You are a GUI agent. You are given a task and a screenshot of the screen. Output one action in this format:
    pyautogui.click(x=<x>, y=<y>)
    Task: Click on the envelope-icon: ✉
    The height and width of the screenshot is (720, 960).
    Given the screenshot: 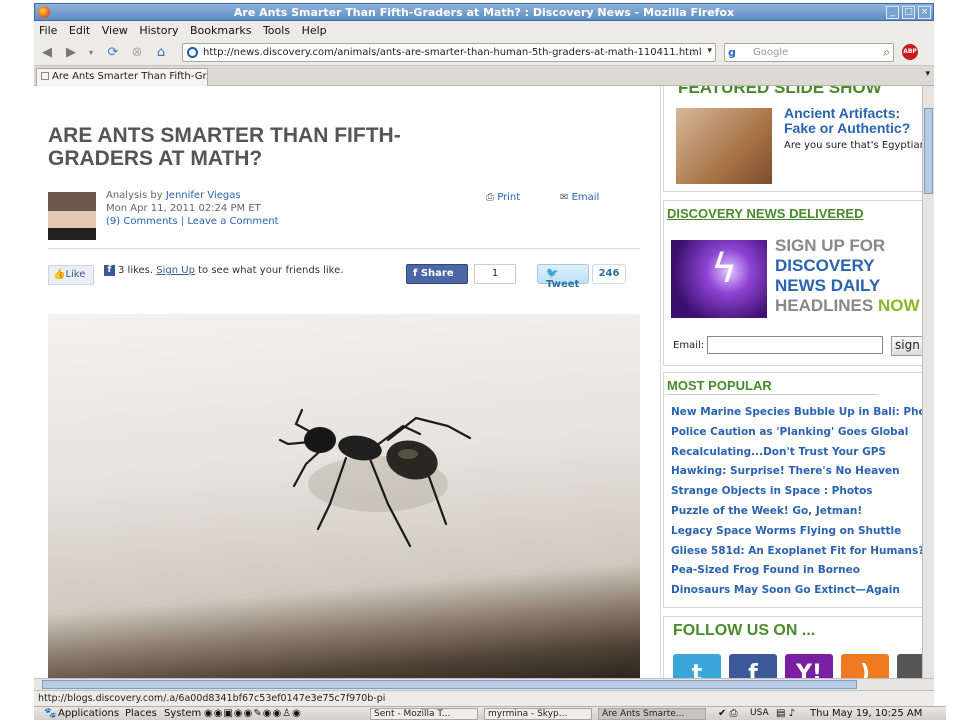 What is the action you would take?
    pyautogui.click(x=566, y=197)
    